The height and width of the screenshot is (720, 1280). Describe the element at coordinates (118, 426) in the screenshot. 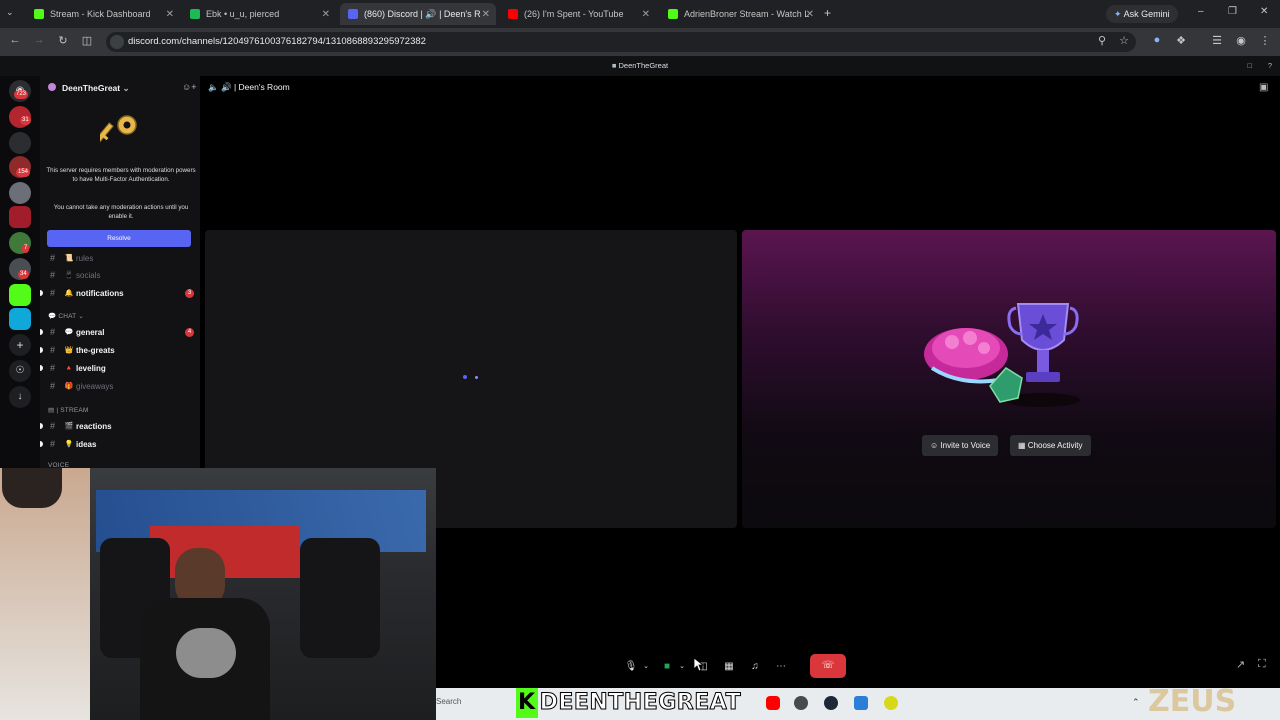

I see `channel-item-reactions: # 🎬 reactions` at that location.